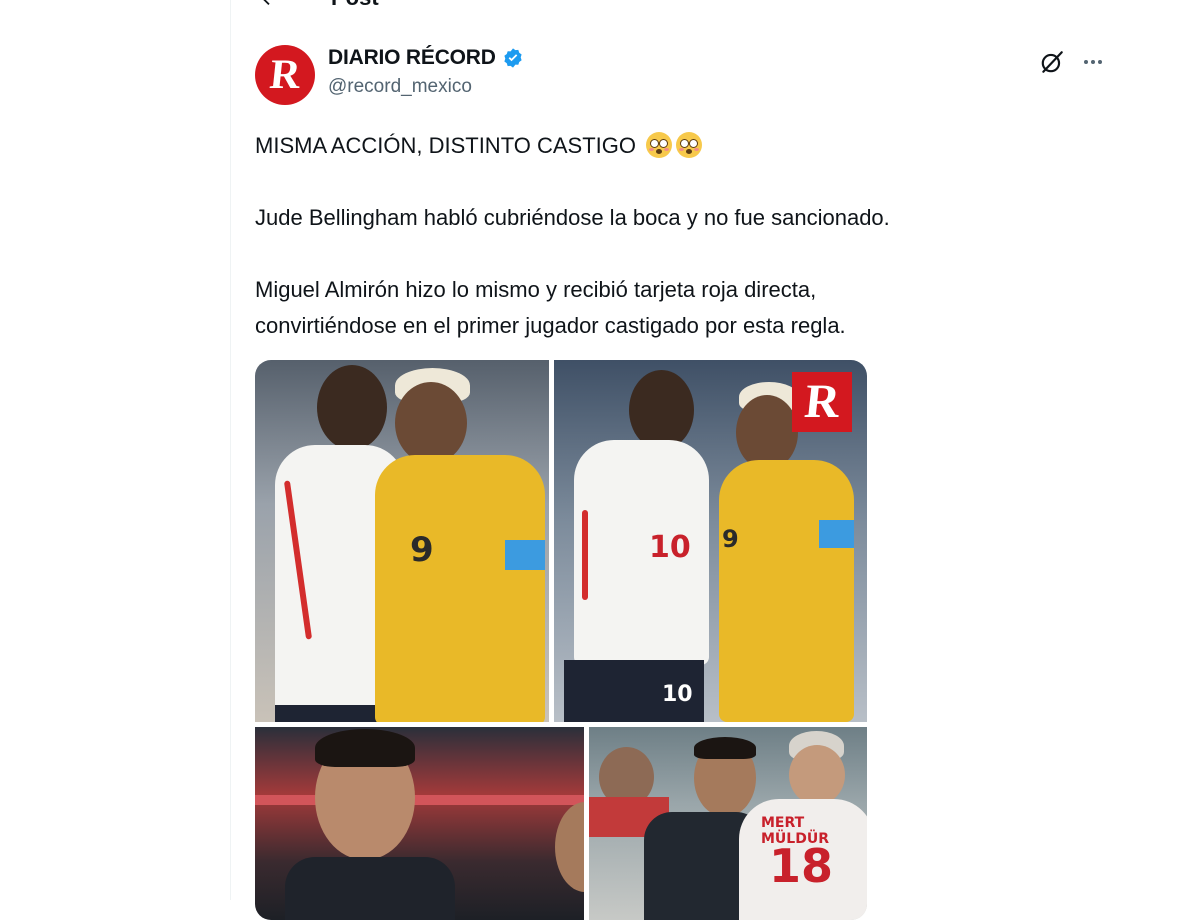 Image resolution: width=1200 pixels, height=920 pixels. What do you see at coordinates (426, 87) in the screenshot?
I see `author-handle: @record_mexico` at bounding box center [426, 87].